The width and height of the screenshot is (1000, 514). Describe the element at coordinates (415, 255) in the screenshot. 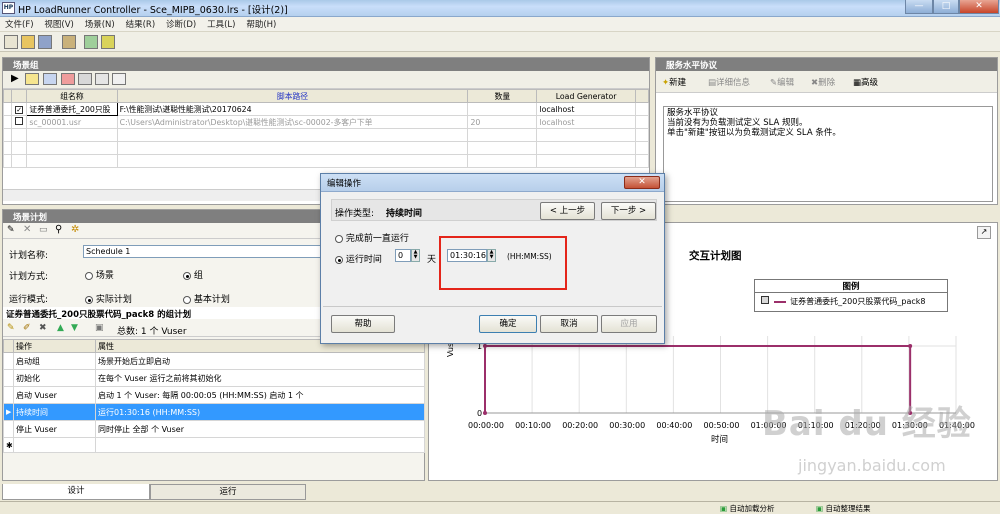

I see `days-spinner: ▲ ▼` at that location.